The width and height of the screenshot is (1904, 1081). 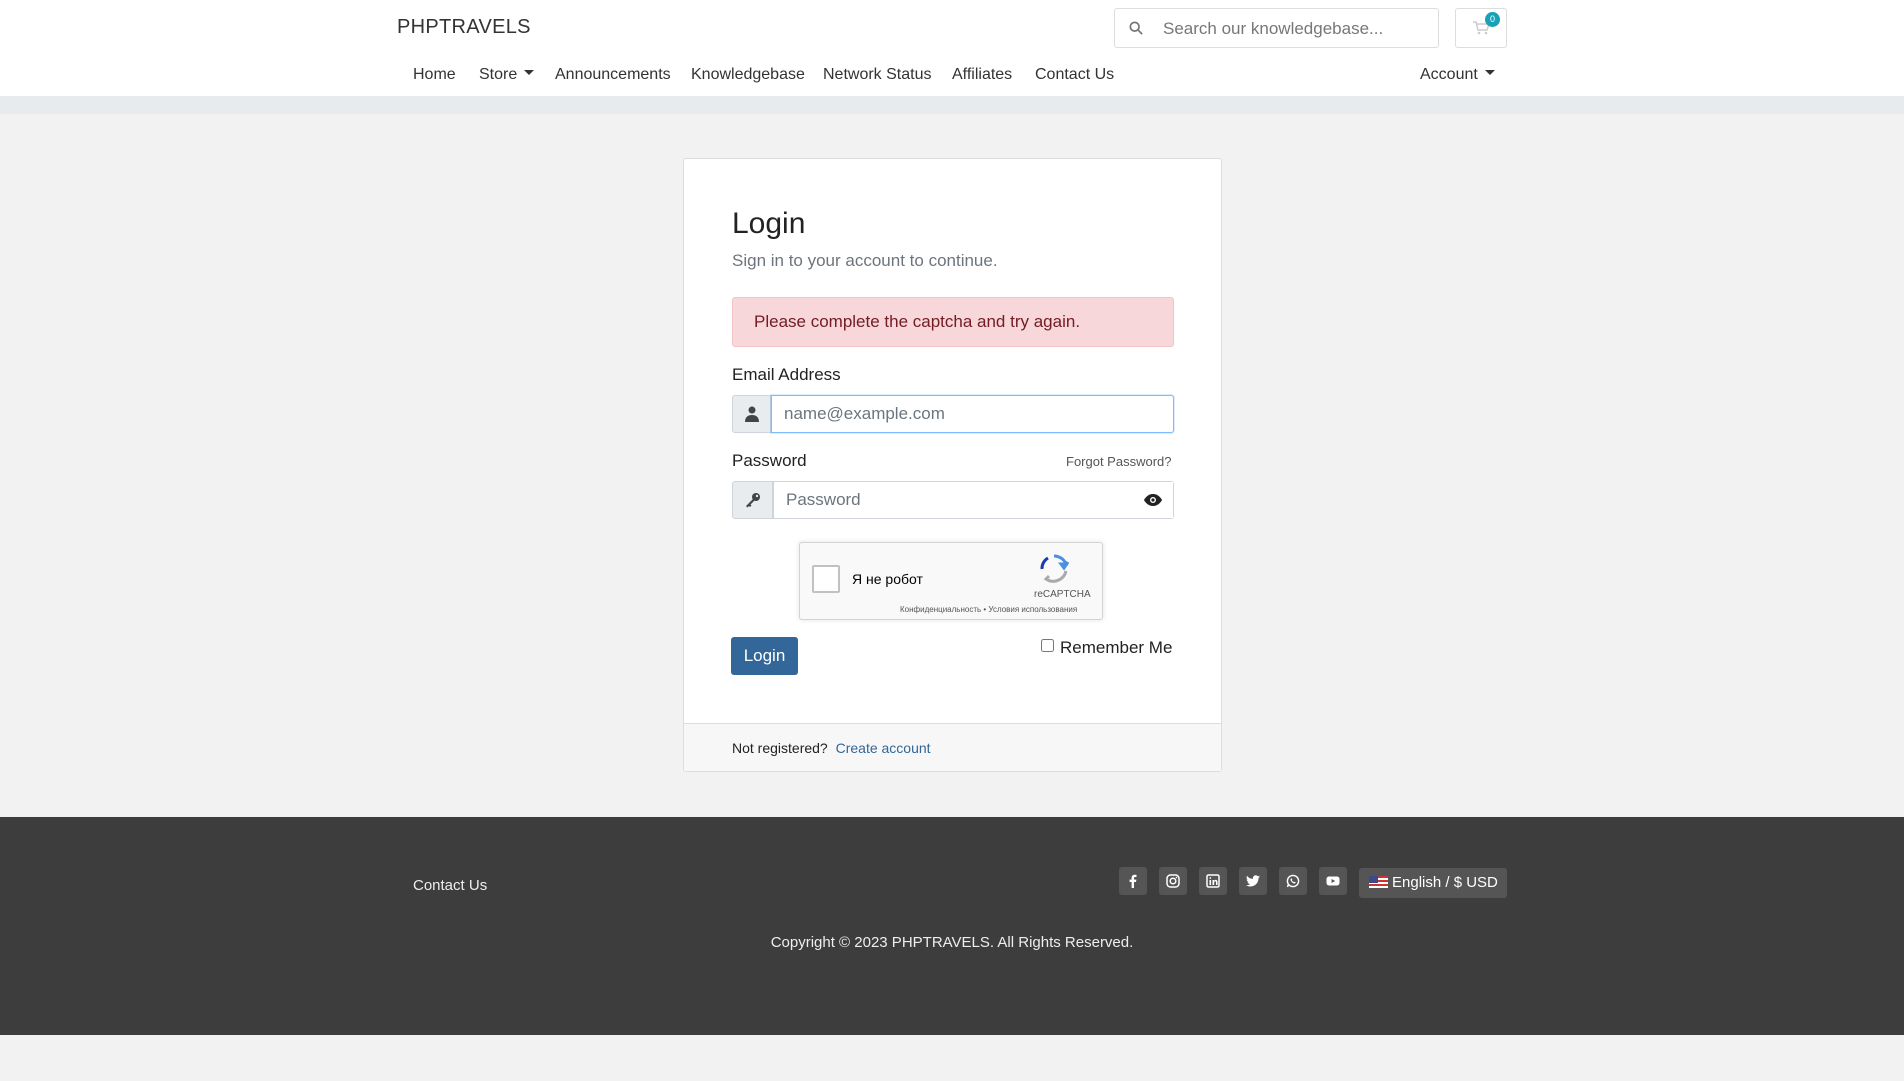 What do you see at coordinates (1133, 881) in the screenshot?
I see `facebook-icon` at bounding box center [1133, 881].